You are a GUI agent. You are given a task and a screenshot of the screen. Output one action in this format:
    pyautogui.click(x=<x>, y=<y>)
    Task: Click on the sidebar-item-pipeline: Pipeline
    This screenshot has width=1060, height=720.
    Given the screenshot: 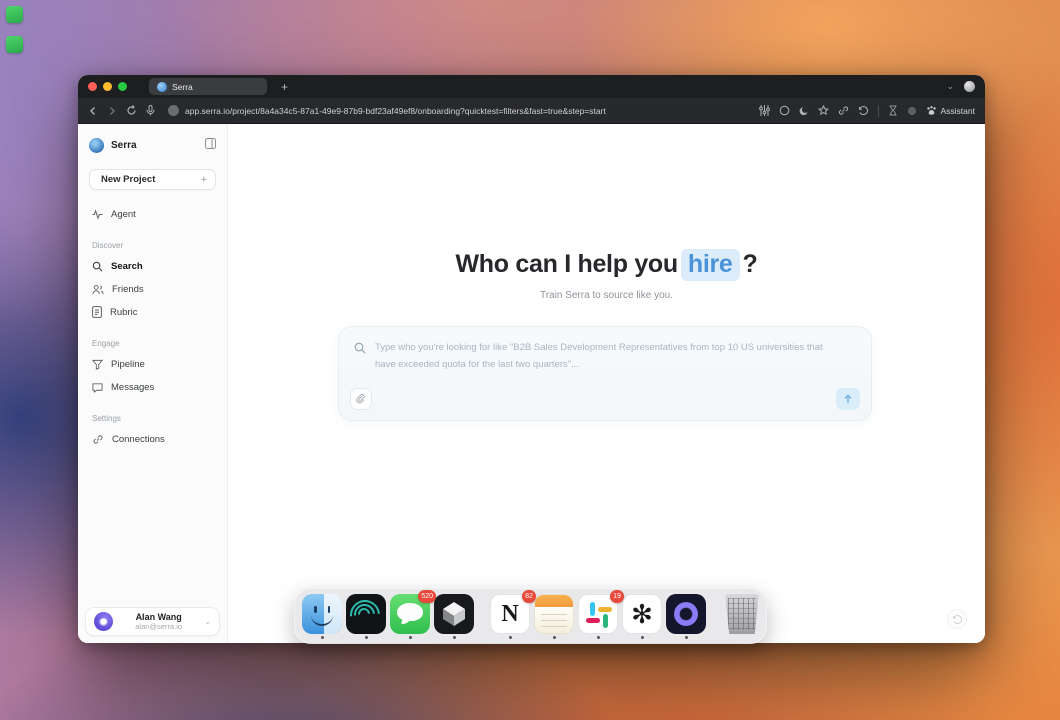 What is the action you would take?
    pyautogui.click(x=152, y=364)
    